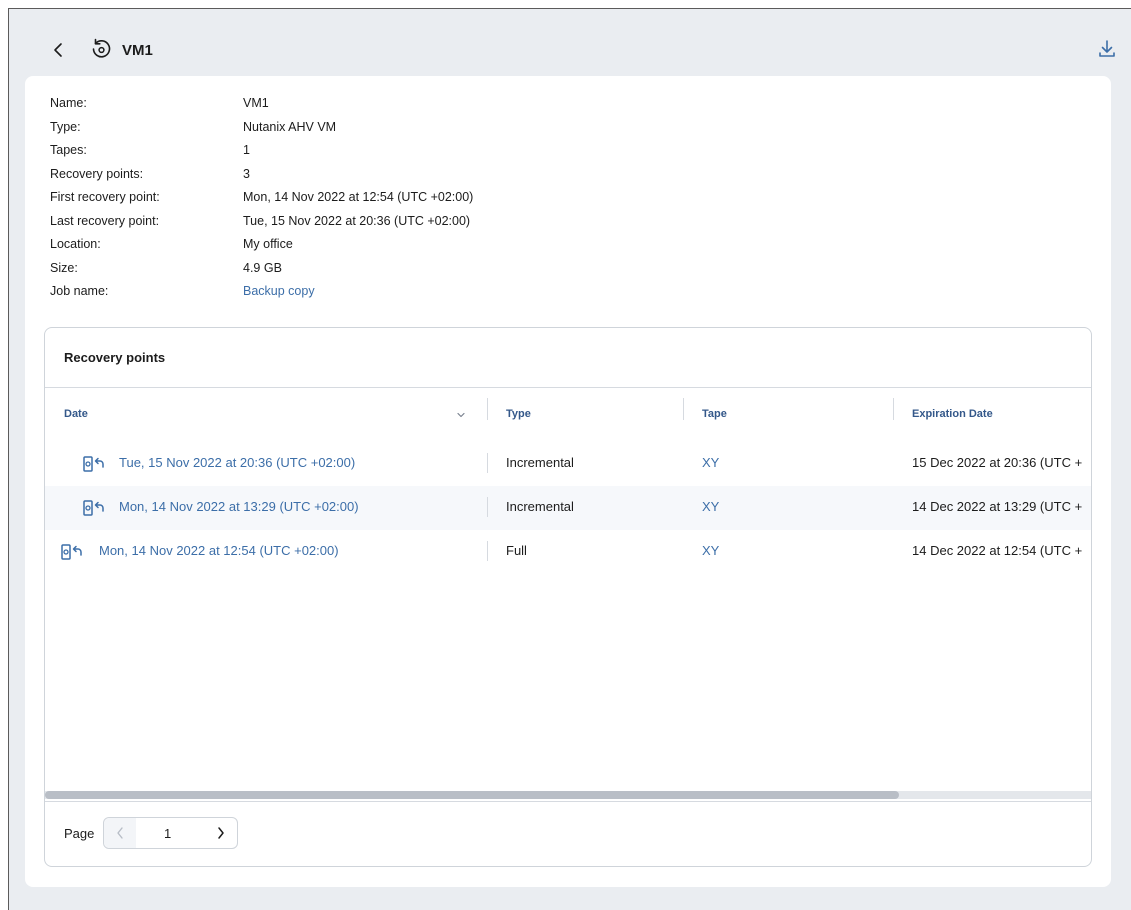 The width and height of the screenshot is (1131, 910). Describe the element at coordinates (997, 462) in the screenshot. I see `recovery-point-expiration: 15 Dec 2022 at 20:36 (UTC +` at that location.